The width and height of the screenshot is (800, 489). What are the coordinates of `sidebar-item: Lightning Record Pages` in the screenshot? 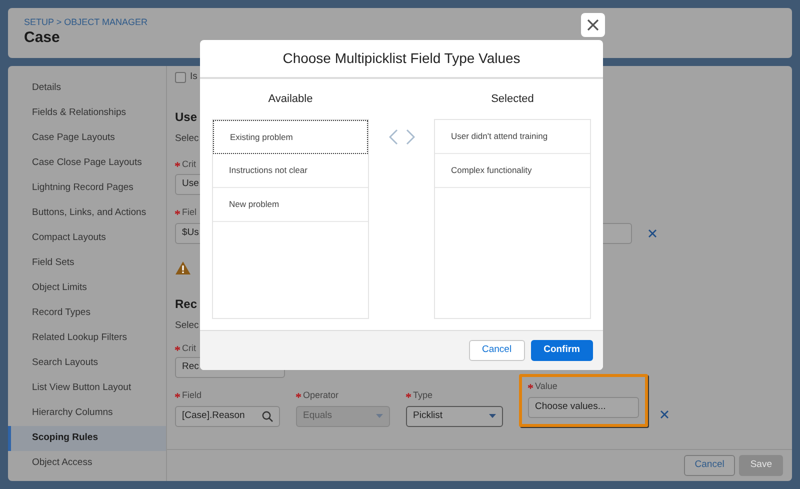 It's located at (87, 188).